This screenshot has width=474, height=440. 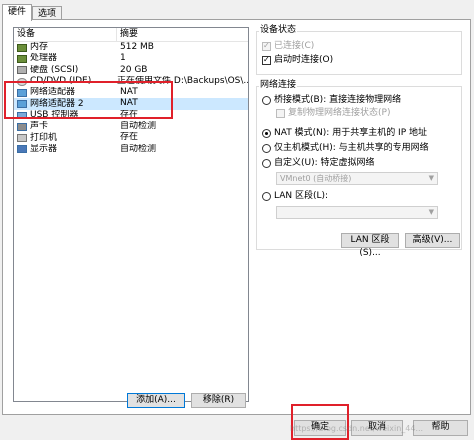 I want to click on device-row-memory: 内存 512 MB, so click(x=131, y=47).